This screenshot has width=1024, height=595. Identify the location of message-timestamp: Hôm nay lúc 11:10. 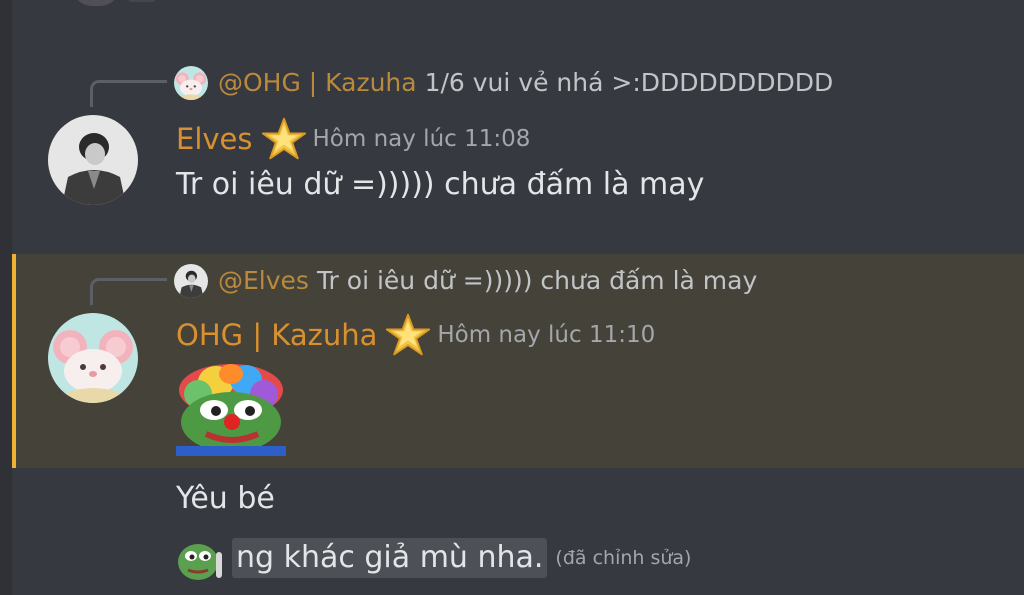
(546, 335).